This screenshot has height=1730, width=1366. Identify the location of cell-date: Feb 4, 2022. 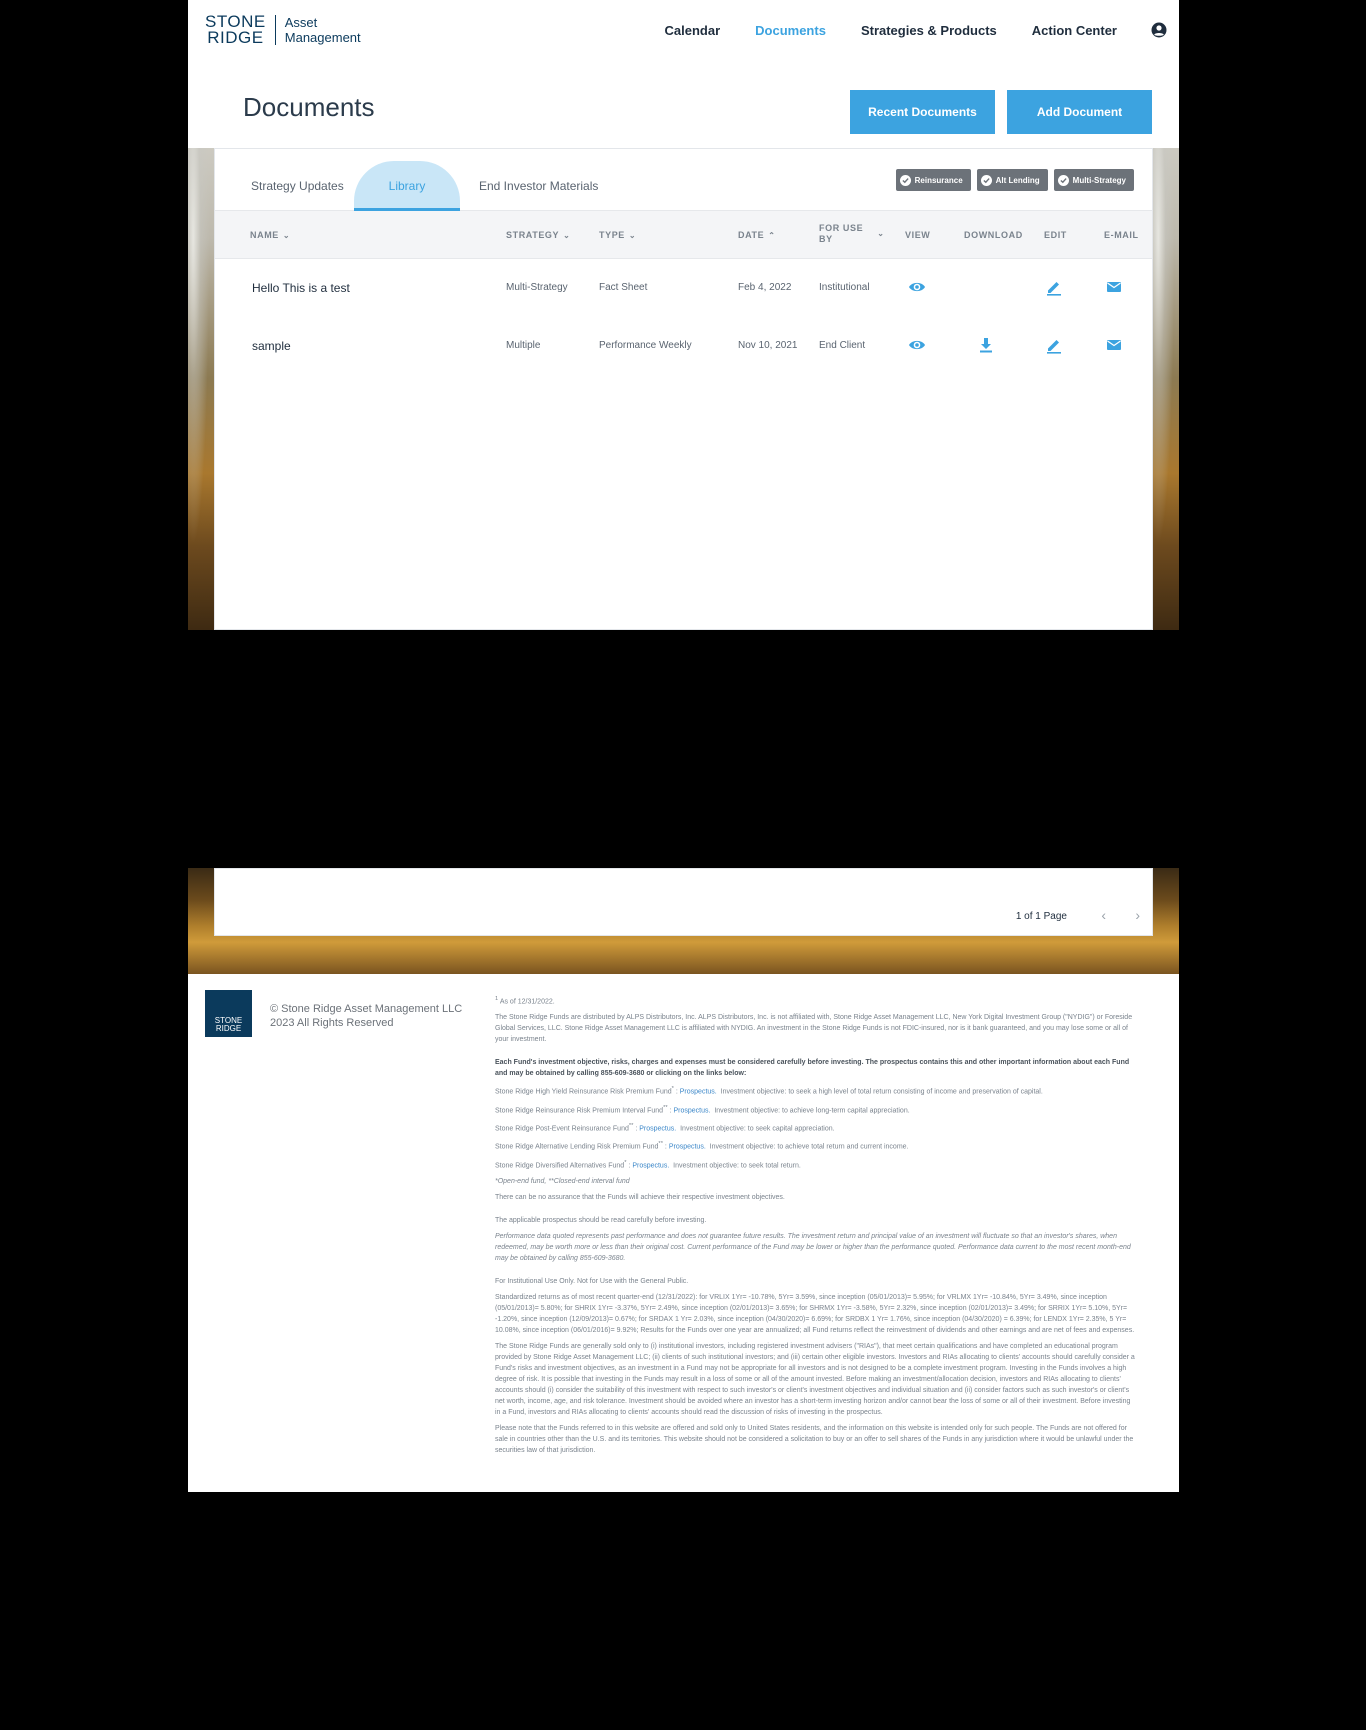
(765, 287).